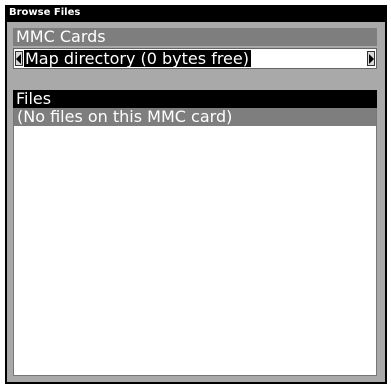  Describe the element at coordinates (137, 58) in the screenshot. I see `mmc-card-selected-value: Map directory (0 bytes free)` at that location.